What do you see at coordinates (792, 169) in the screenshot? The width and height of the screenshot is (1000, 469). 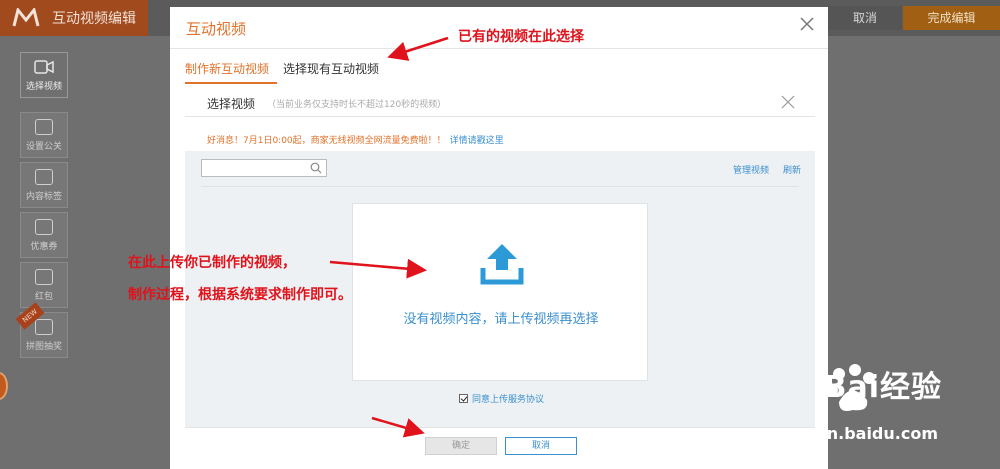 I see `refresh-link: 刷新` at bounding box center [792, 169].